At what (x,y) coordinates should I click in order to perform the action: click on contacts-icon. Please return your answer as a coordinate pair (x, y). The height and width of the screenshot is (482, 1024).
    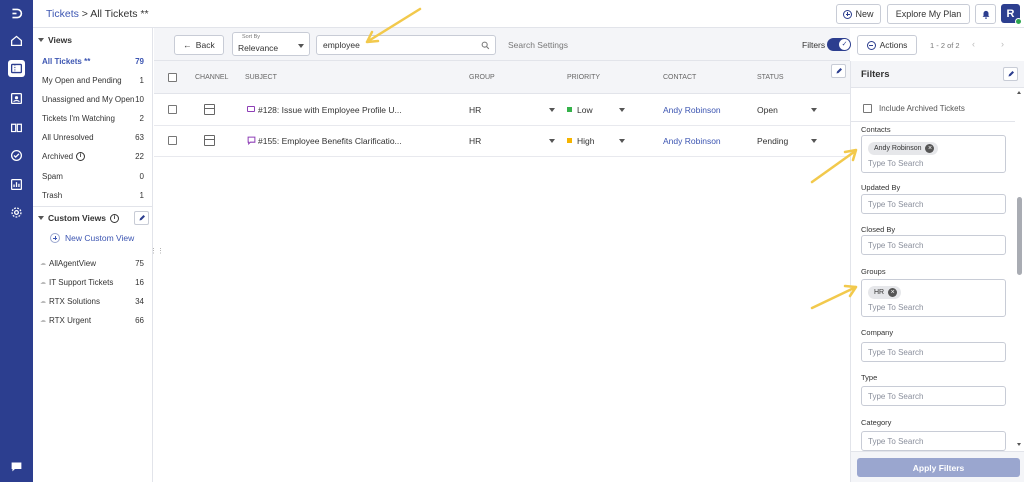
    Looking at the image, I should click on (16, 98).